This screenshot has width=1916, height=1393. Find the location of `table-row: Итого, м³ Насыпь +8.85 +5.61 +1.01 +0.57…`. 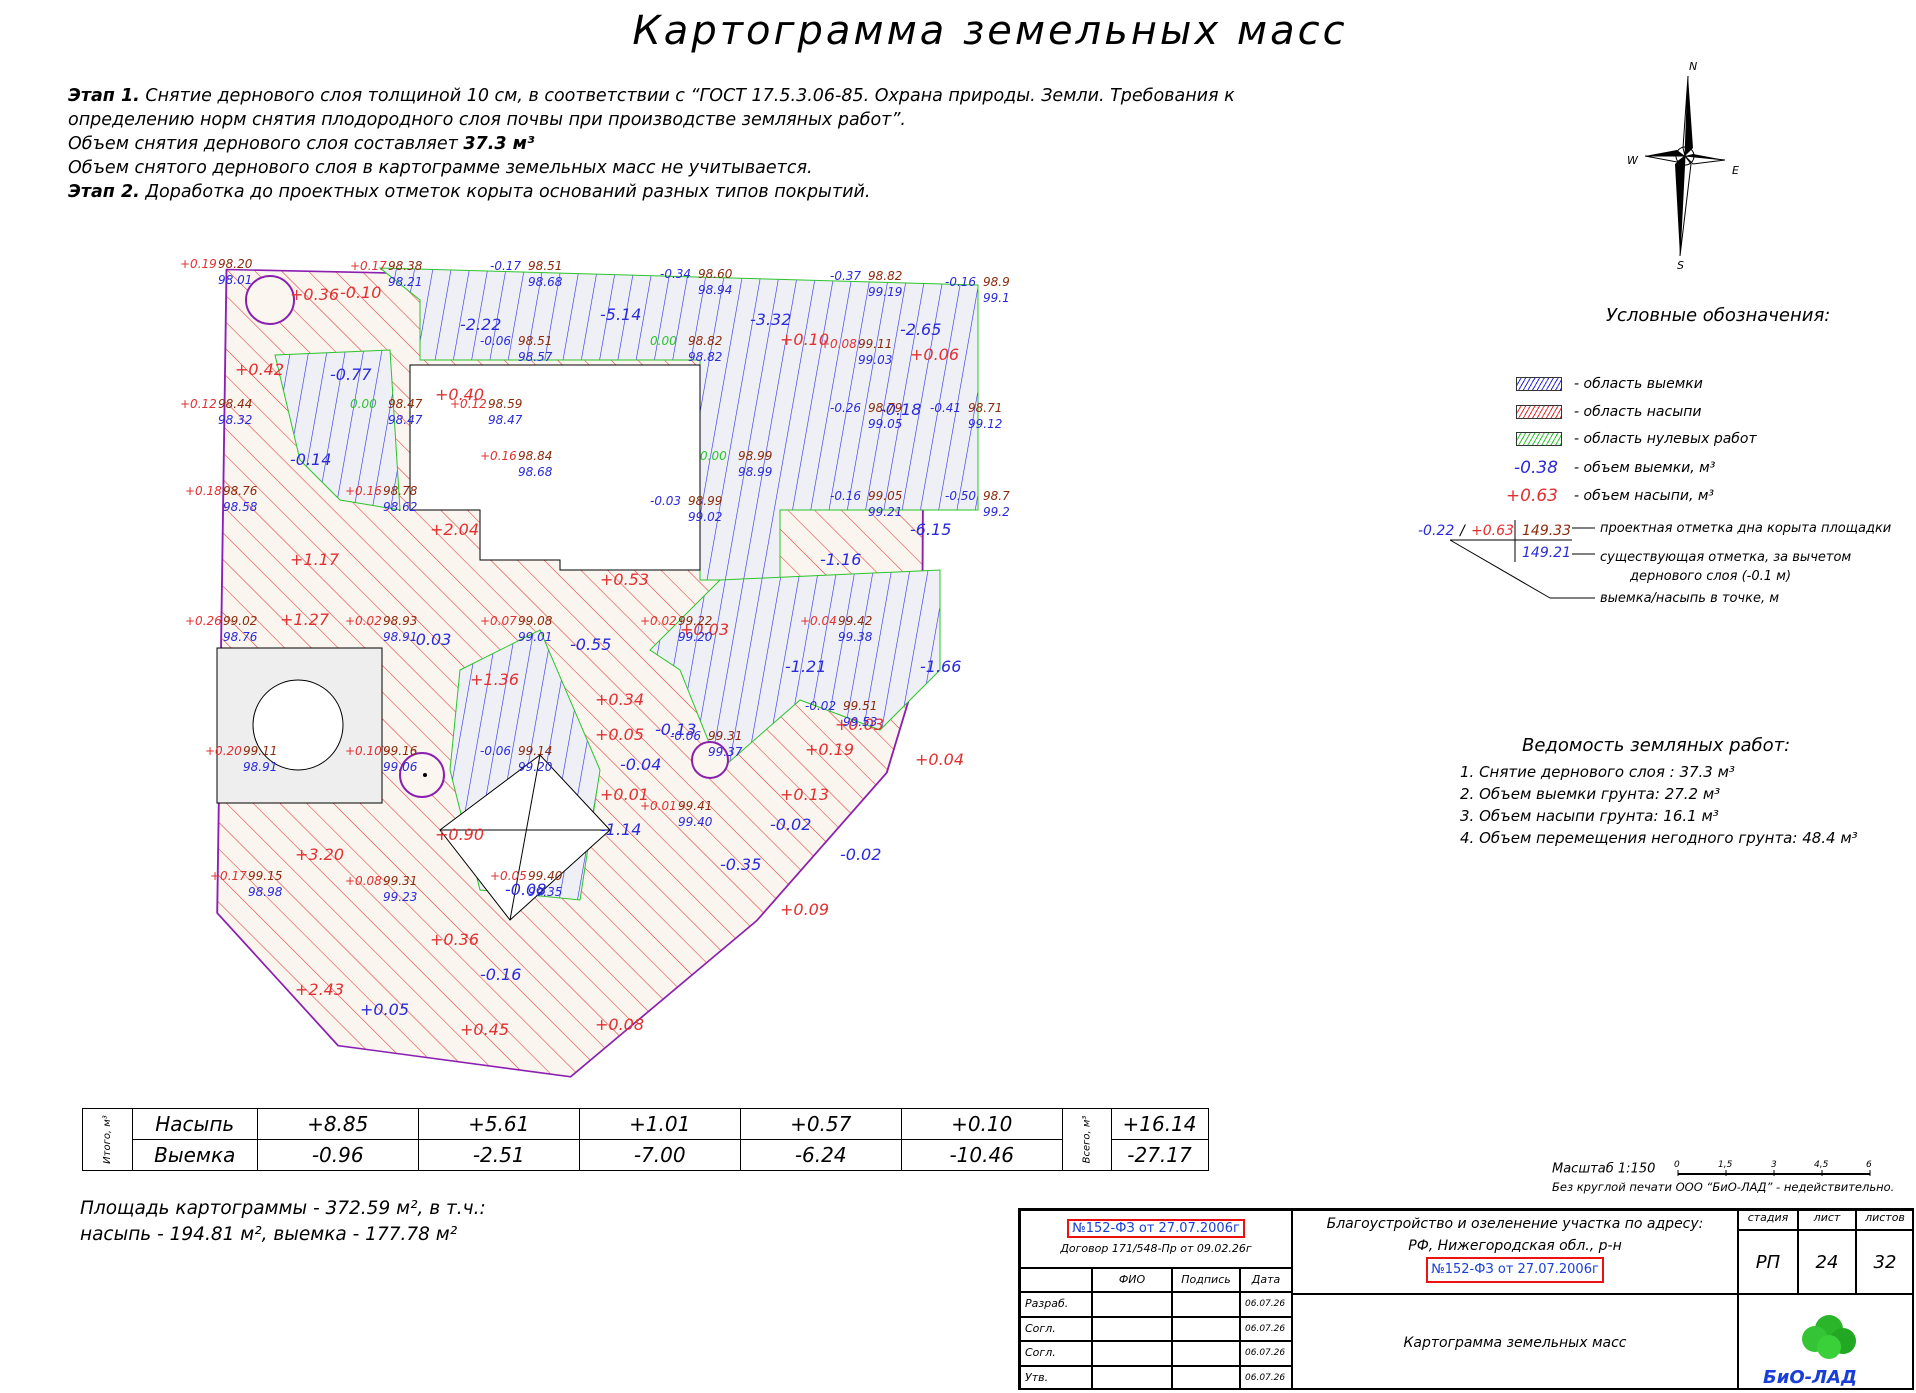

table-row: Итого, м³ Насыпь +8.85 +5.61 +1.01 +0.57… is located at coordinates (645, 1139).